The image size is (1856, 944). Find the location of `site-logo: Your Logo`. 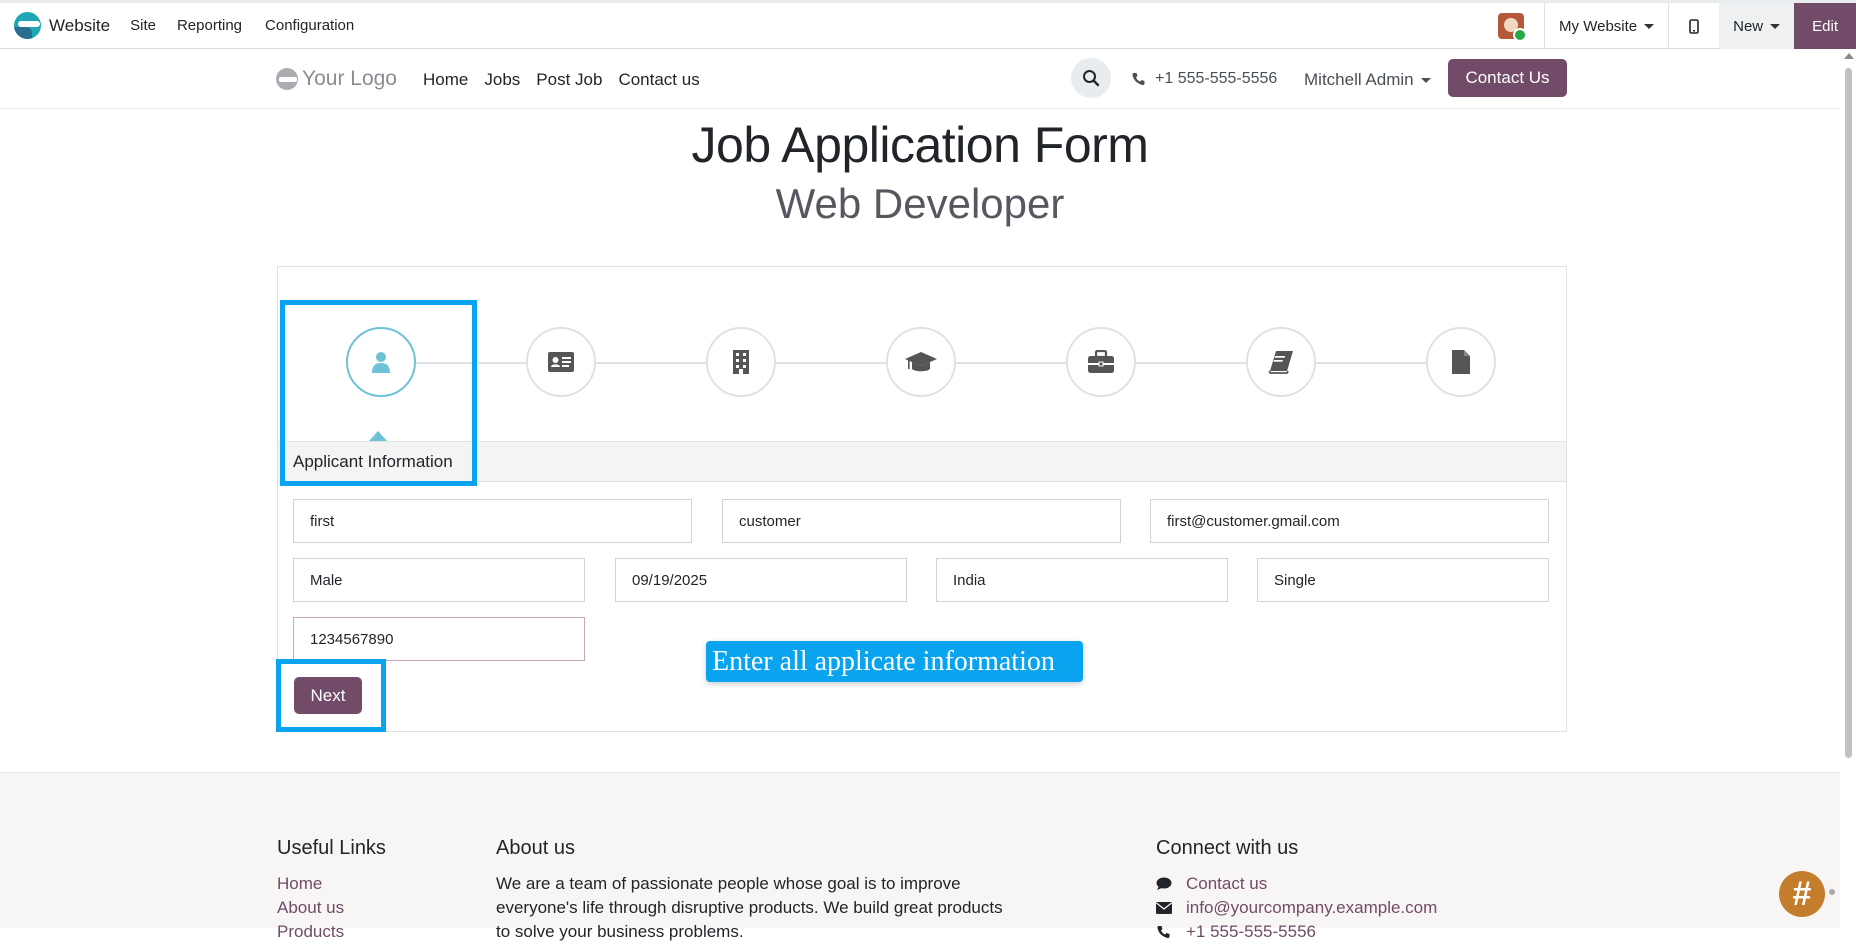

site-logo: Your Logo is located at coordinates (336, 79).